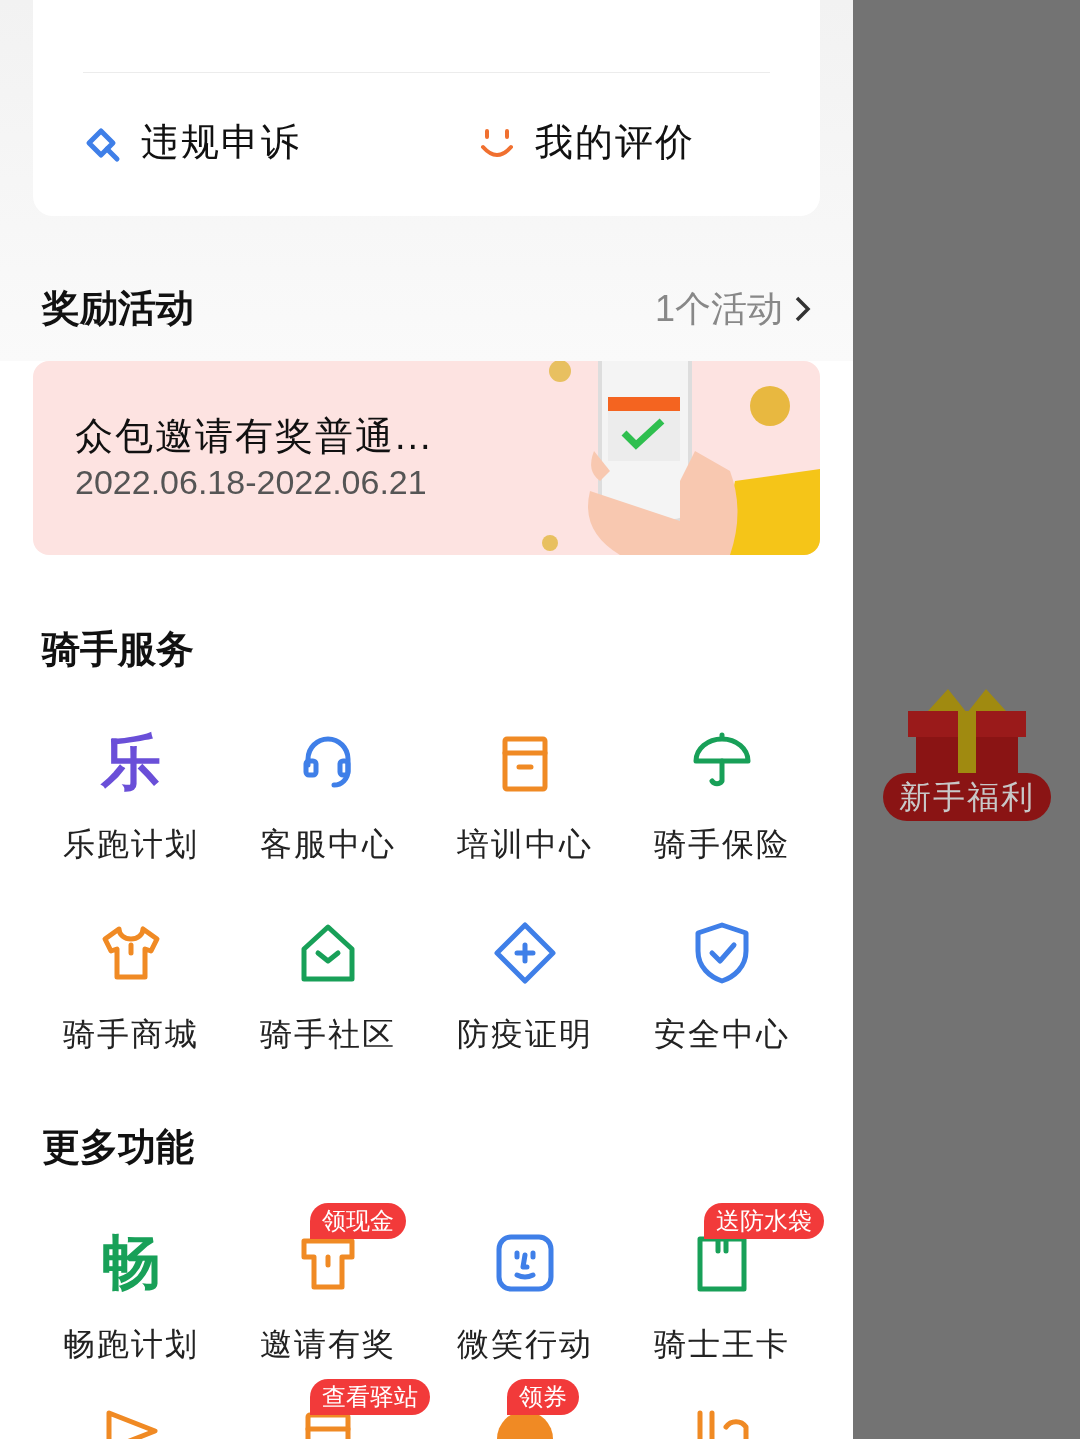 The height and width of the screenshot is (1439, 1080). What do you see at coordinates (369, 1397) in the screenshot?
I see `promo-badge: 查看驿站` at bounding box center [369, 1397].